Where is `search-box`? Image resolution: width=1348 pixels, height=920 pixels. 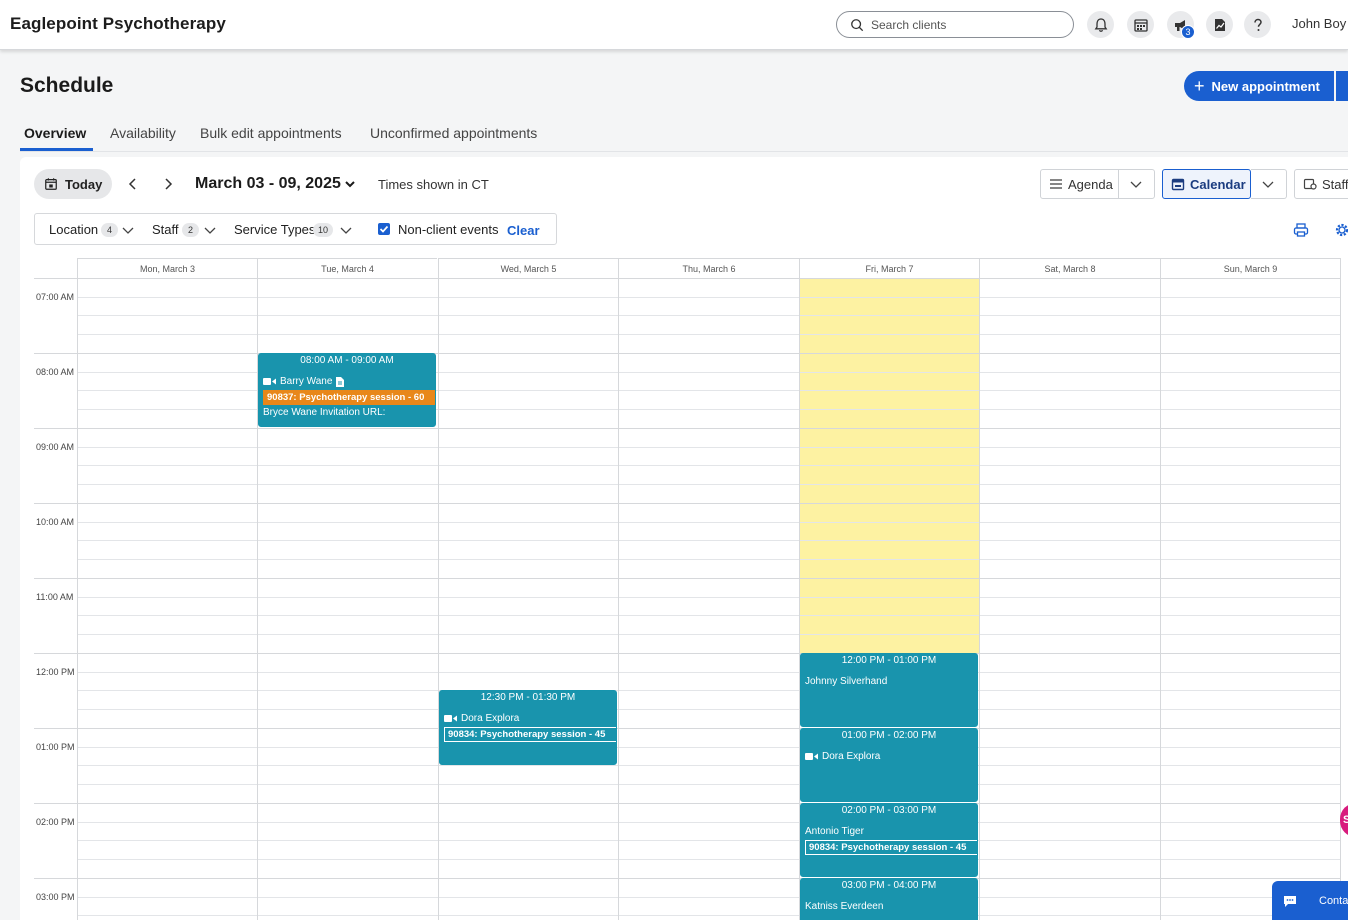 search-box is located at coordinates (955, 24).